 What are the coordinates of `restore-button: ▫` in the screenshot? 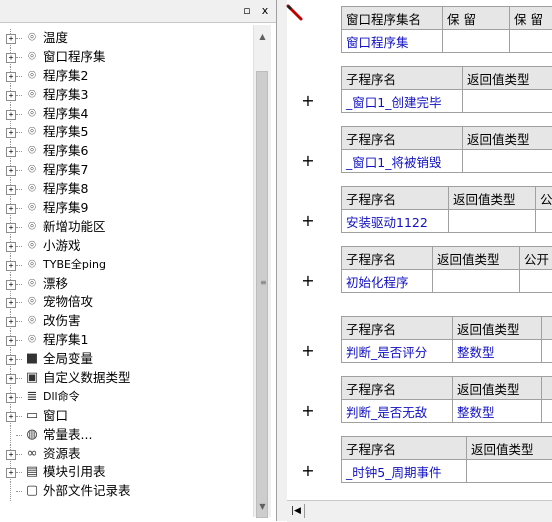 It's located at (247, 11).